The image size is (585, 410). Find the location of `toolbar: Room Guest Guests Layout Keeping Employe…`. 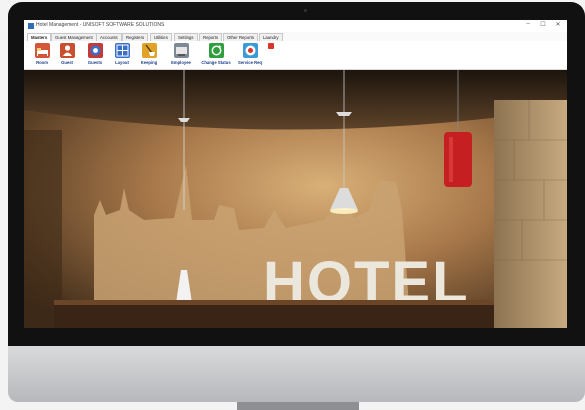

toolbar: Room Guest Guests Layout Keeping Employe… is located at coordinates (295, 55).